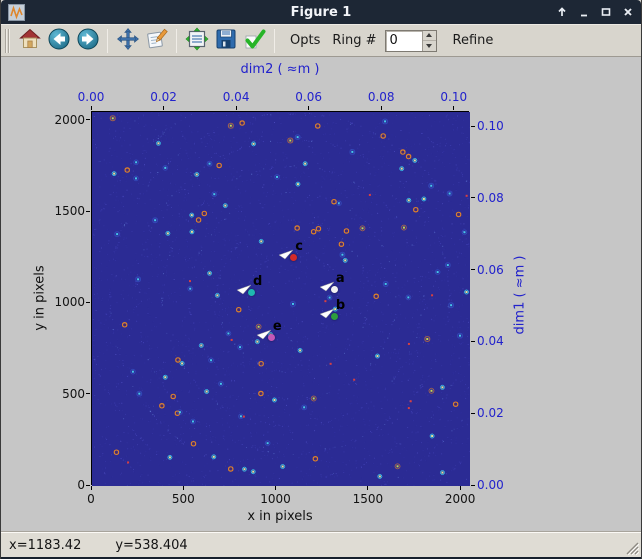  Describe the element at coordinates (69, 119) in the screenshot. I see `y-tick-label: 2000` at that location.